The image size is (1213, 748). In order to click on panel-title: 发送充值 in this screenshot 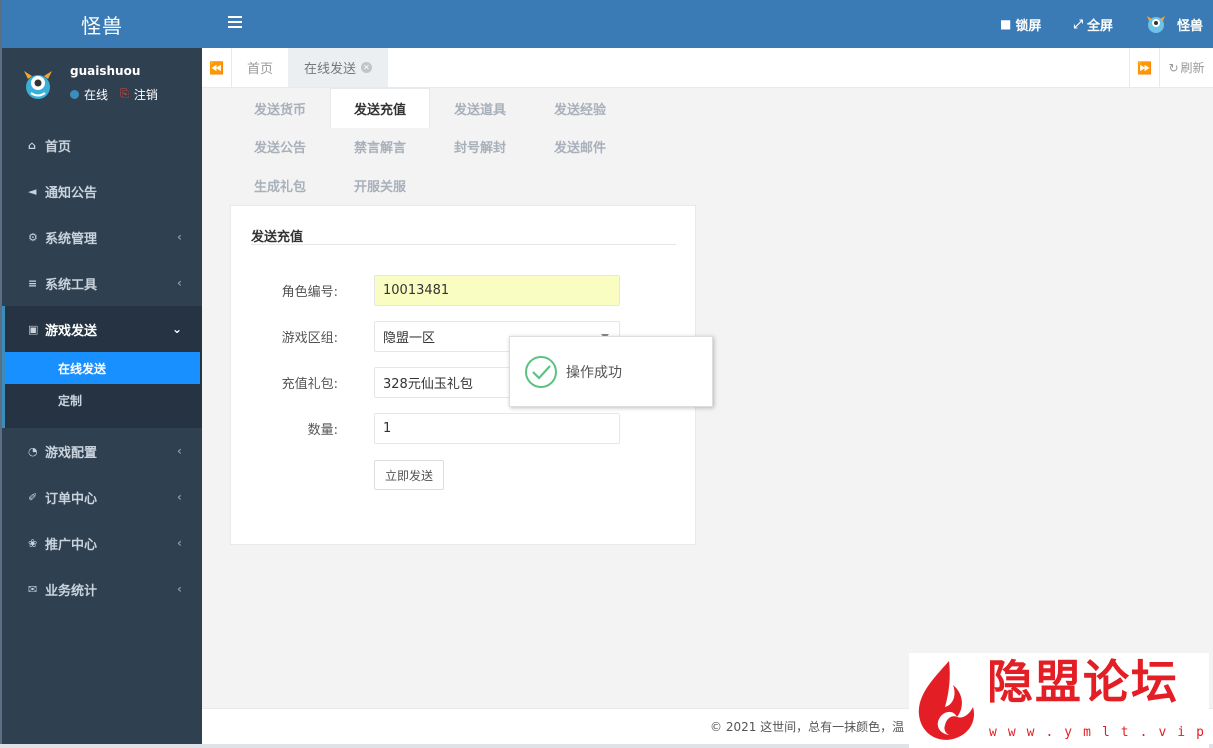, I will do `click(463, 235)`.